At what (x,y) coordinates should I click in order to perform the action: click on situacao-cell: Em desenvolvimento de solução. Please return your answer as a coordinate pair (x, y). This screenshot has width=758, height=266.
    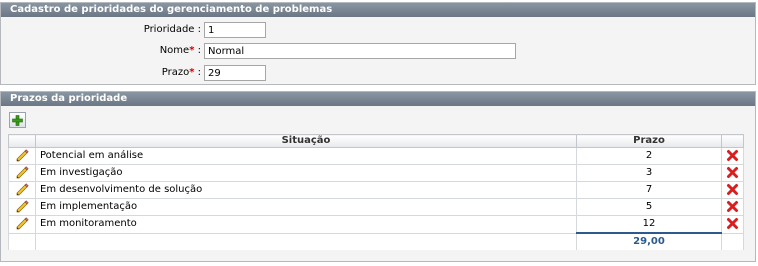
    Looking at the image, I should click on (306, 190).